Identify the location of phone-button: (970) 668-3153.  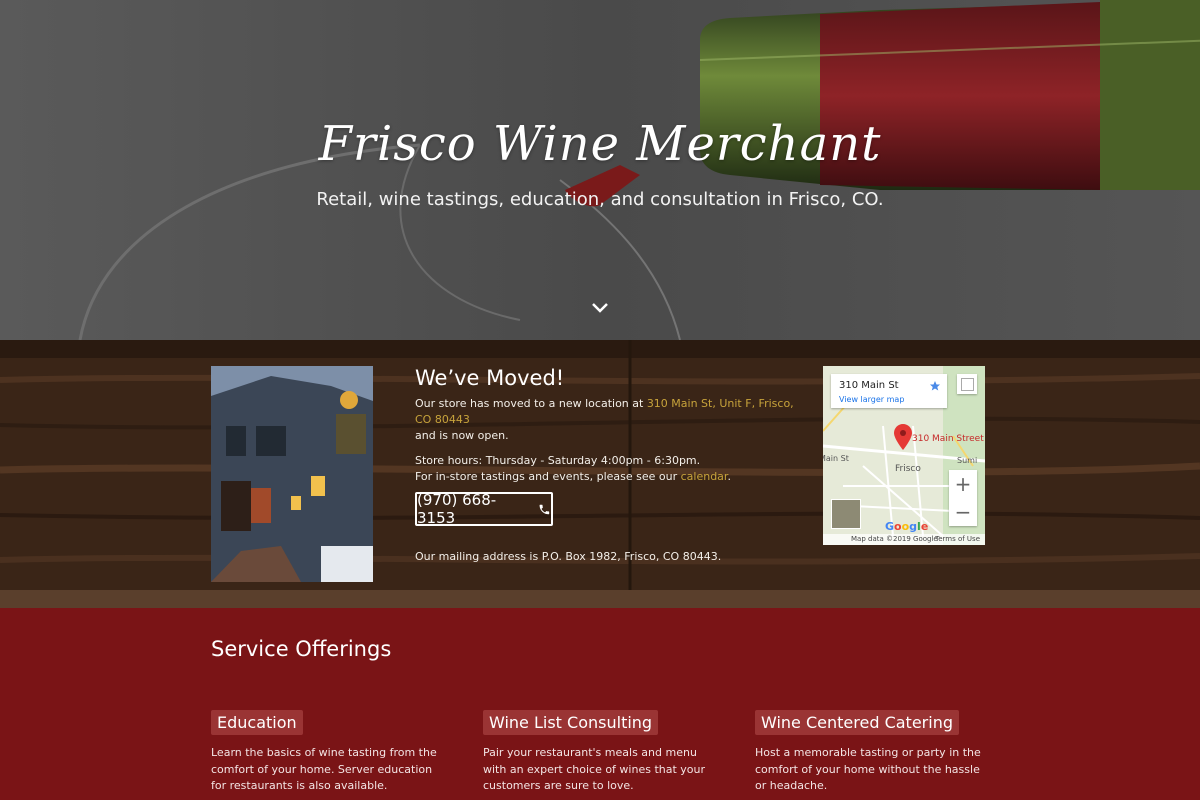
(484, 509).